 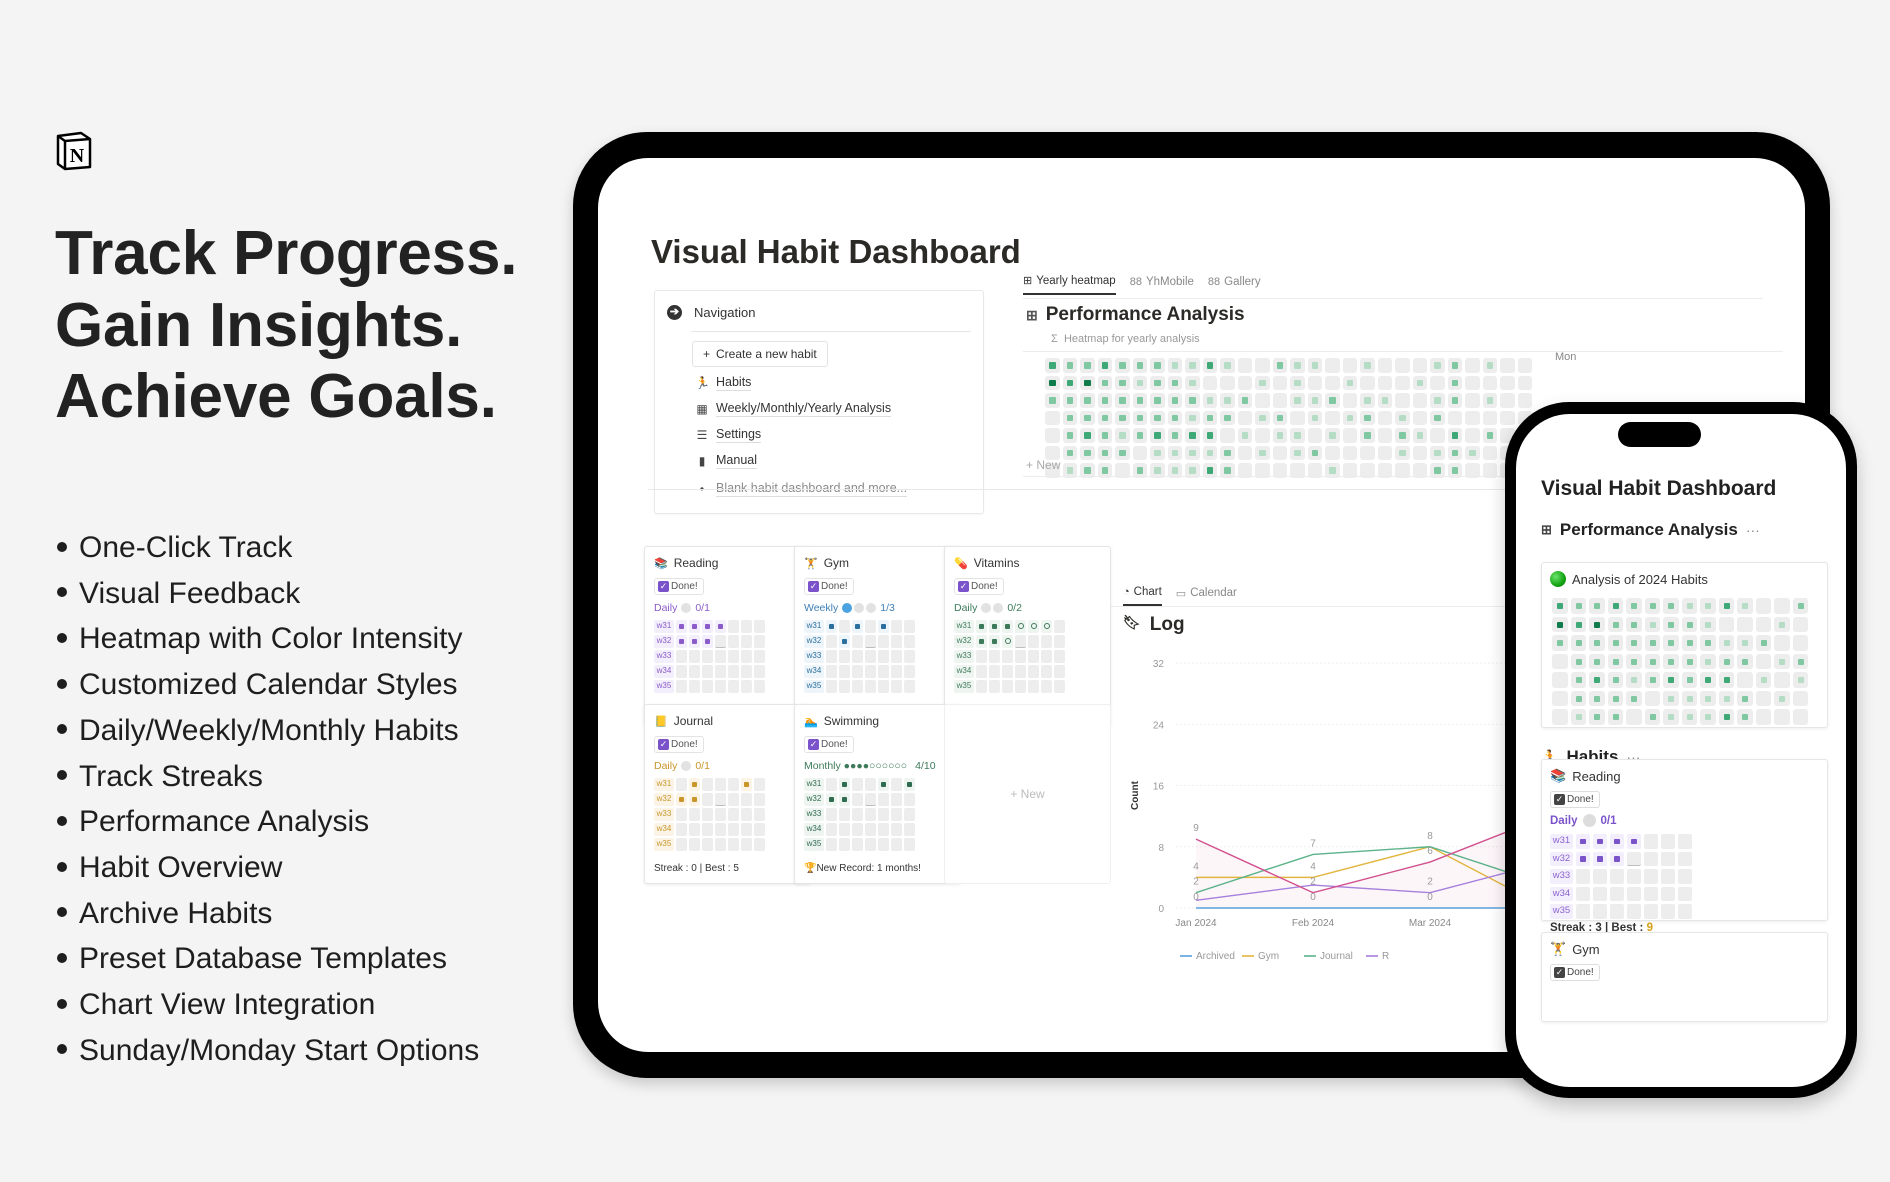 I want to click on new-row-button: + New, so click(x=1043, y=465).